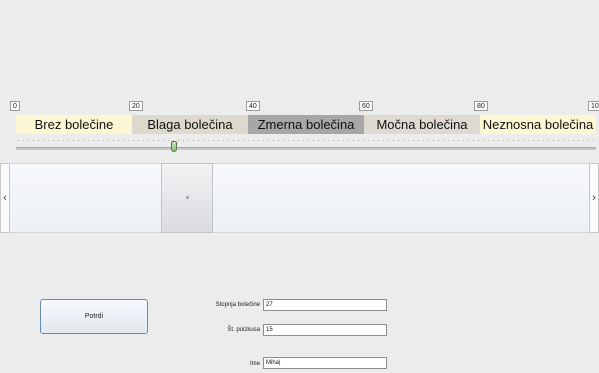 This screenshot has height=373, width=599. I want to click on scroller-selected-item, so click(187, 198).